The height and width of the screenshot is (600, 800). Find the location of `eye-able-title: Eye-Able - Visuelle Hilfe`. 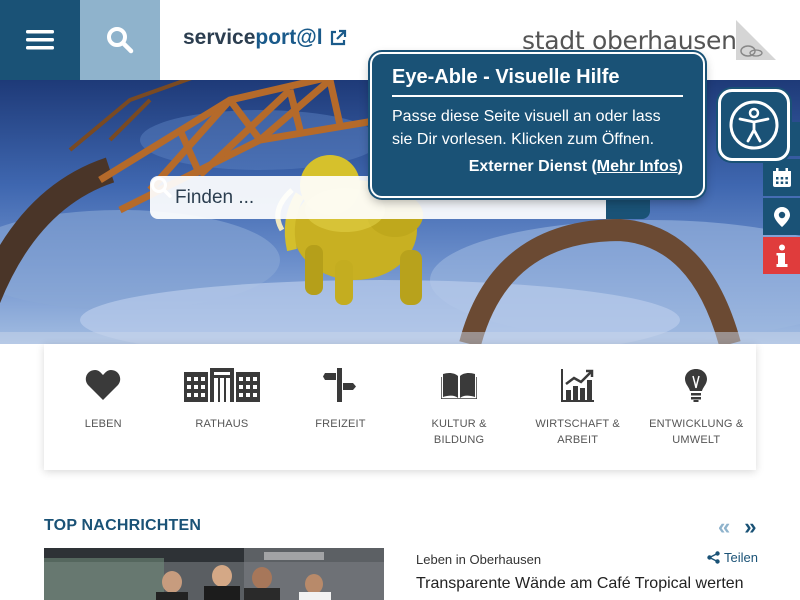

eye-able-title: Eye-Able - Visuelle Hilfe is located at coordinates (537, 81).